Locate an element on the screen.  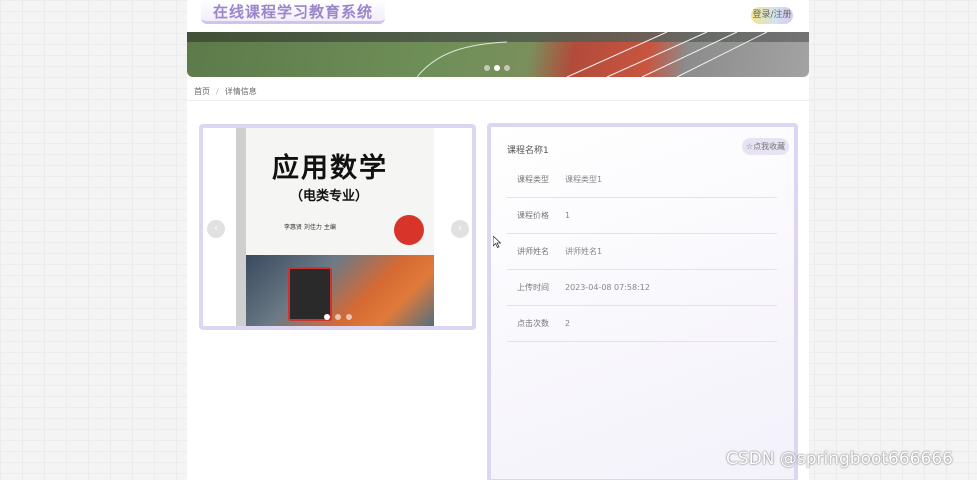
breadcrumb: 首页 / 详情信息 is located at coordinates (498, 92).